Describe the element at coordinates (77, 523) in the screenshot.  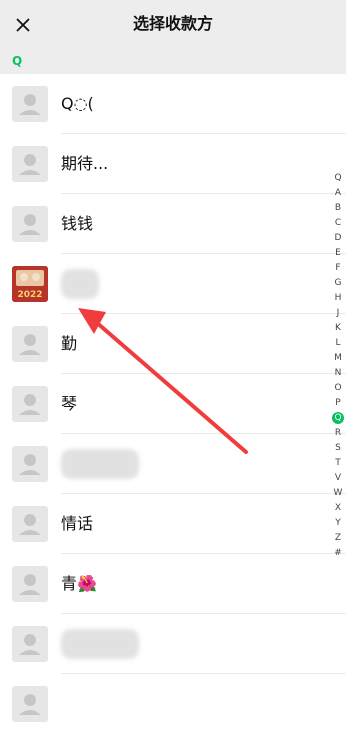
I see `contact-name: 情话` at that location.